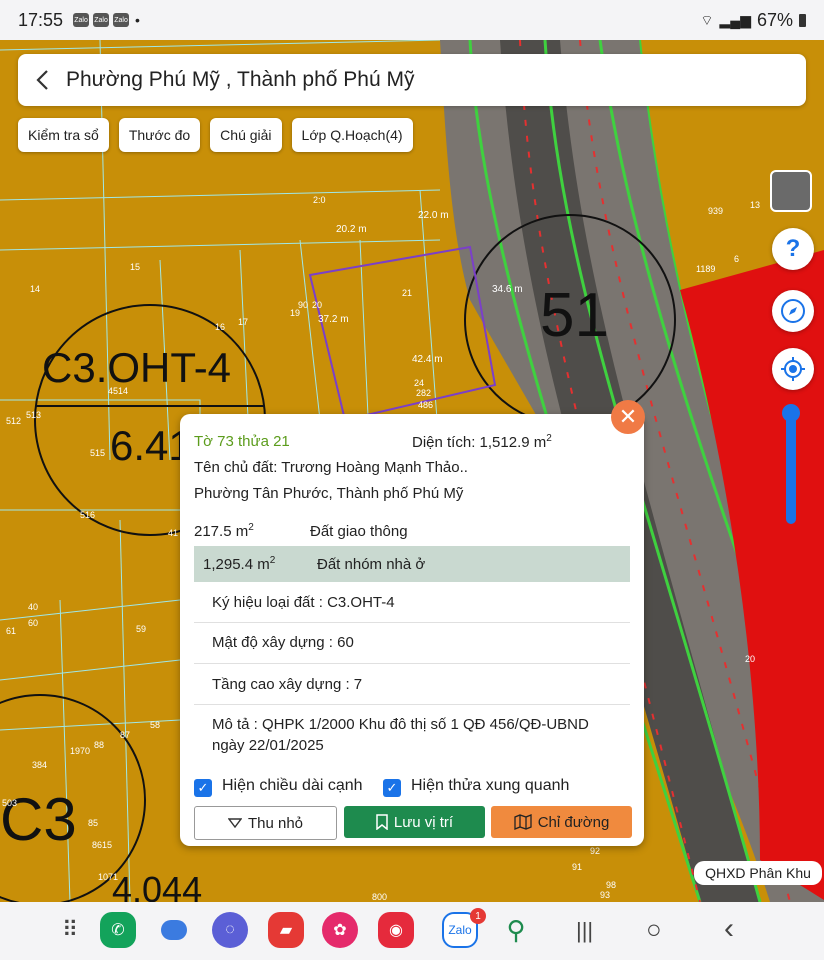  I want to click on status-time: 17:55, so click(41, 19).